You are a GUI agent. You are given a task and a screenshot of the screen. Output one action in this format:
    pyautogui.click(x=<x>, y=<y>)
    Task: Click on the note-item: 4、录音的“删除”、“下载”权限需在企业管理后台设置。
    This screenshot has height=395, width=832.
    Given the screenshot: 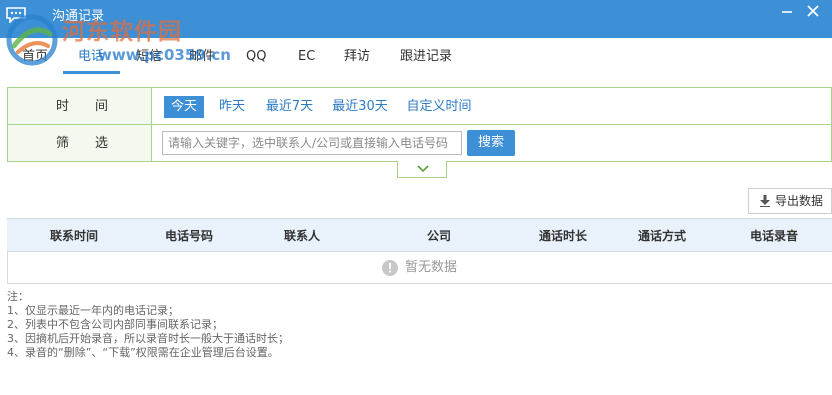 What is the action you would take?
    pyautogui.click(x=143, y=352)
    